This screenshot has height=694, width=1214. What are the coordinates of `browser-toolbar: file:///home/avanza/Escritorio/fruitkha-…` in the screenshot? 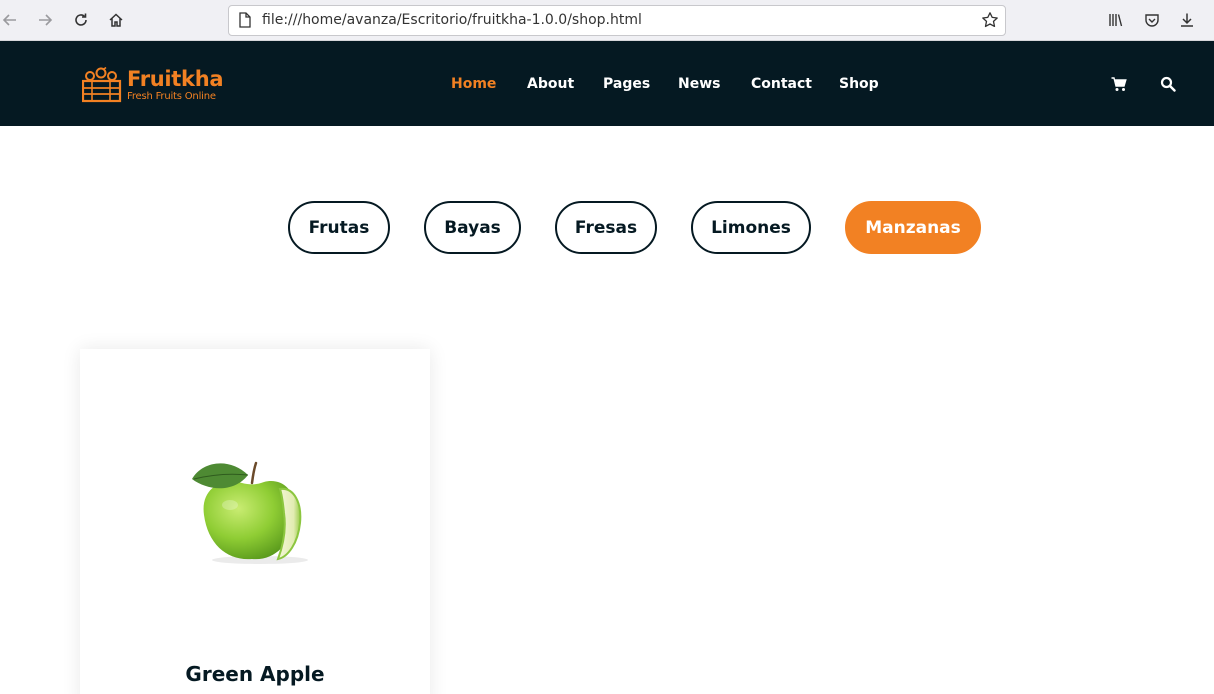 It's located at (607, 20).